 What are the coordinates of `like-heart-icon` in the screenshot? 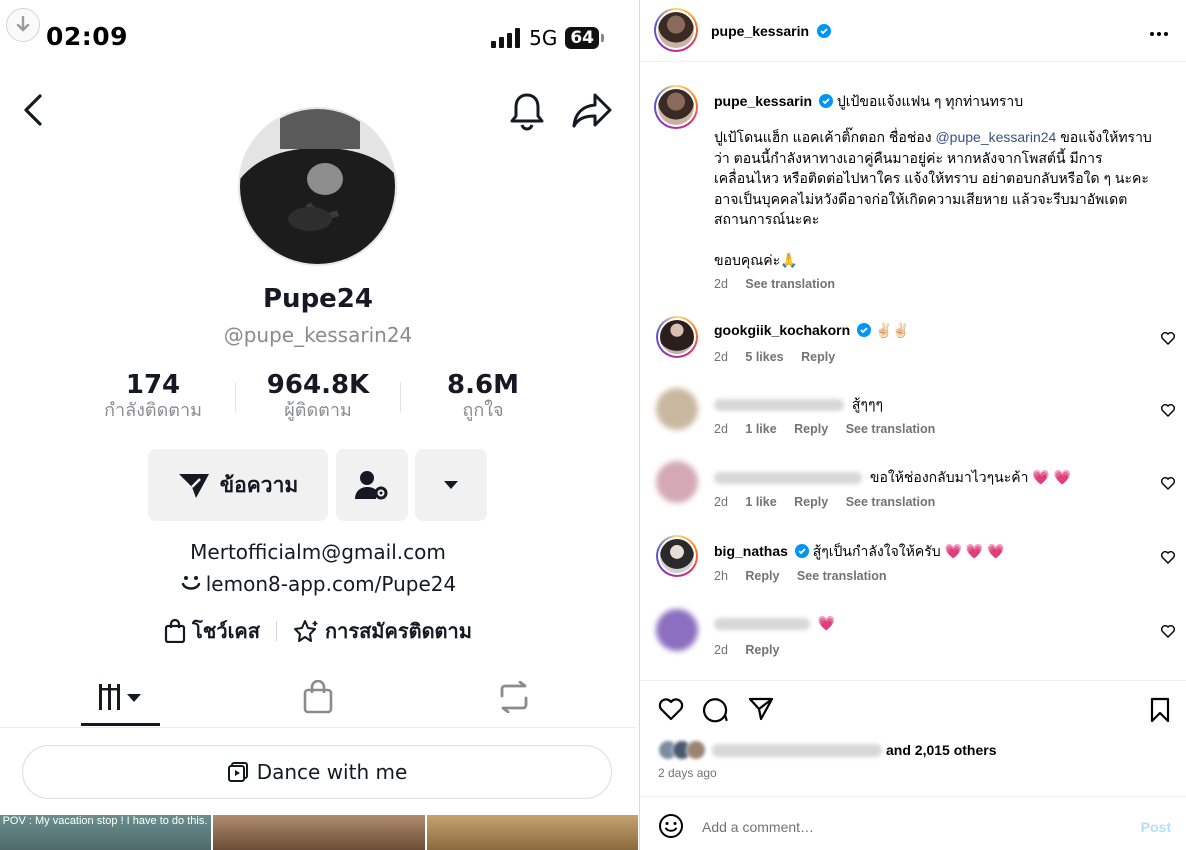 It's located at (671, 711).